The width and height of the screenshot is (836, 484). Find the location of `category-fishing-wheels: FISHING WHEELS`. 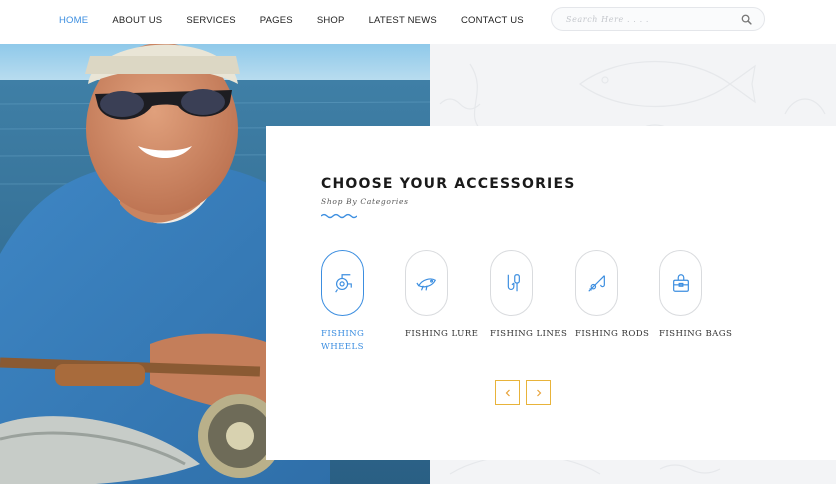

category-fishing-wheels: FISHING WHEELS is located at coordinates (366, 302).